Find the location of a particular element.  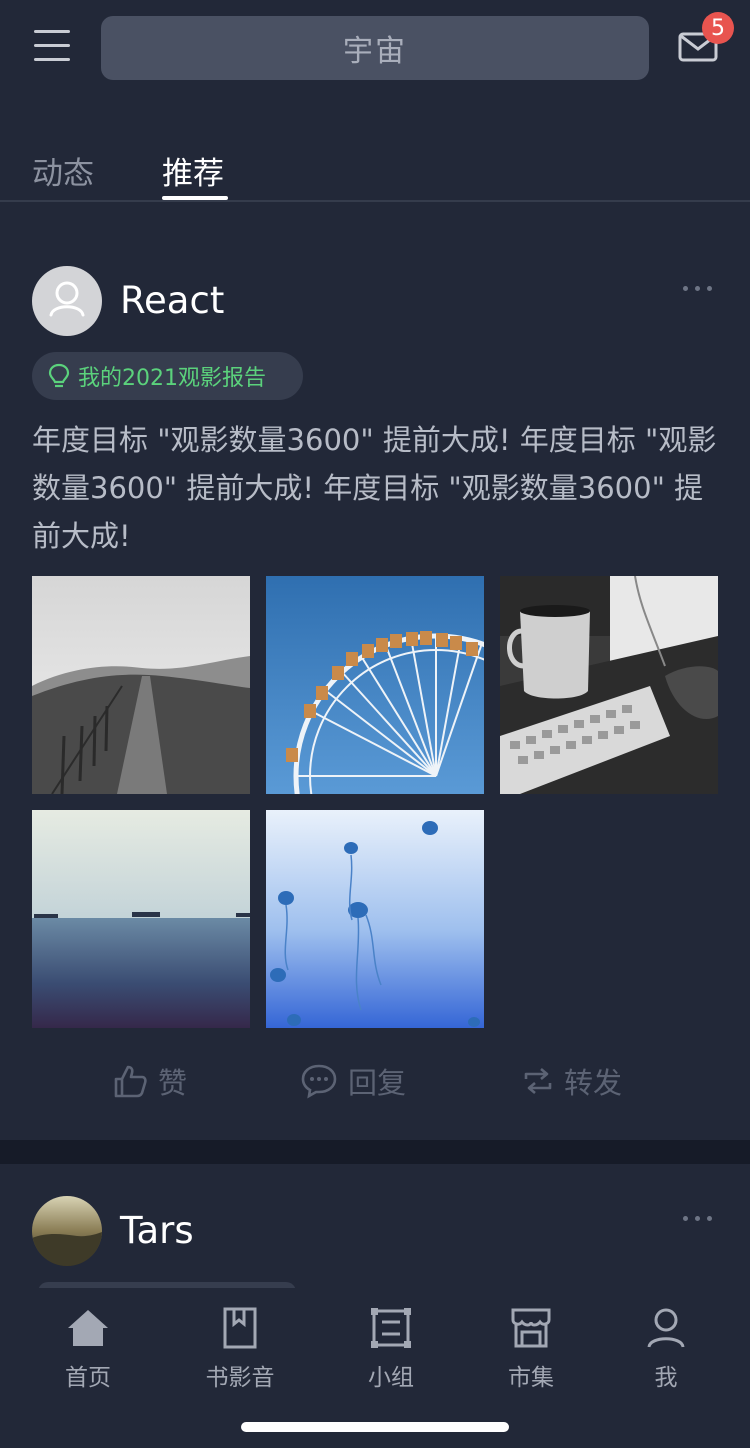

tab-books-movies-music: 书影音 is located at coordinates (240, 1349).